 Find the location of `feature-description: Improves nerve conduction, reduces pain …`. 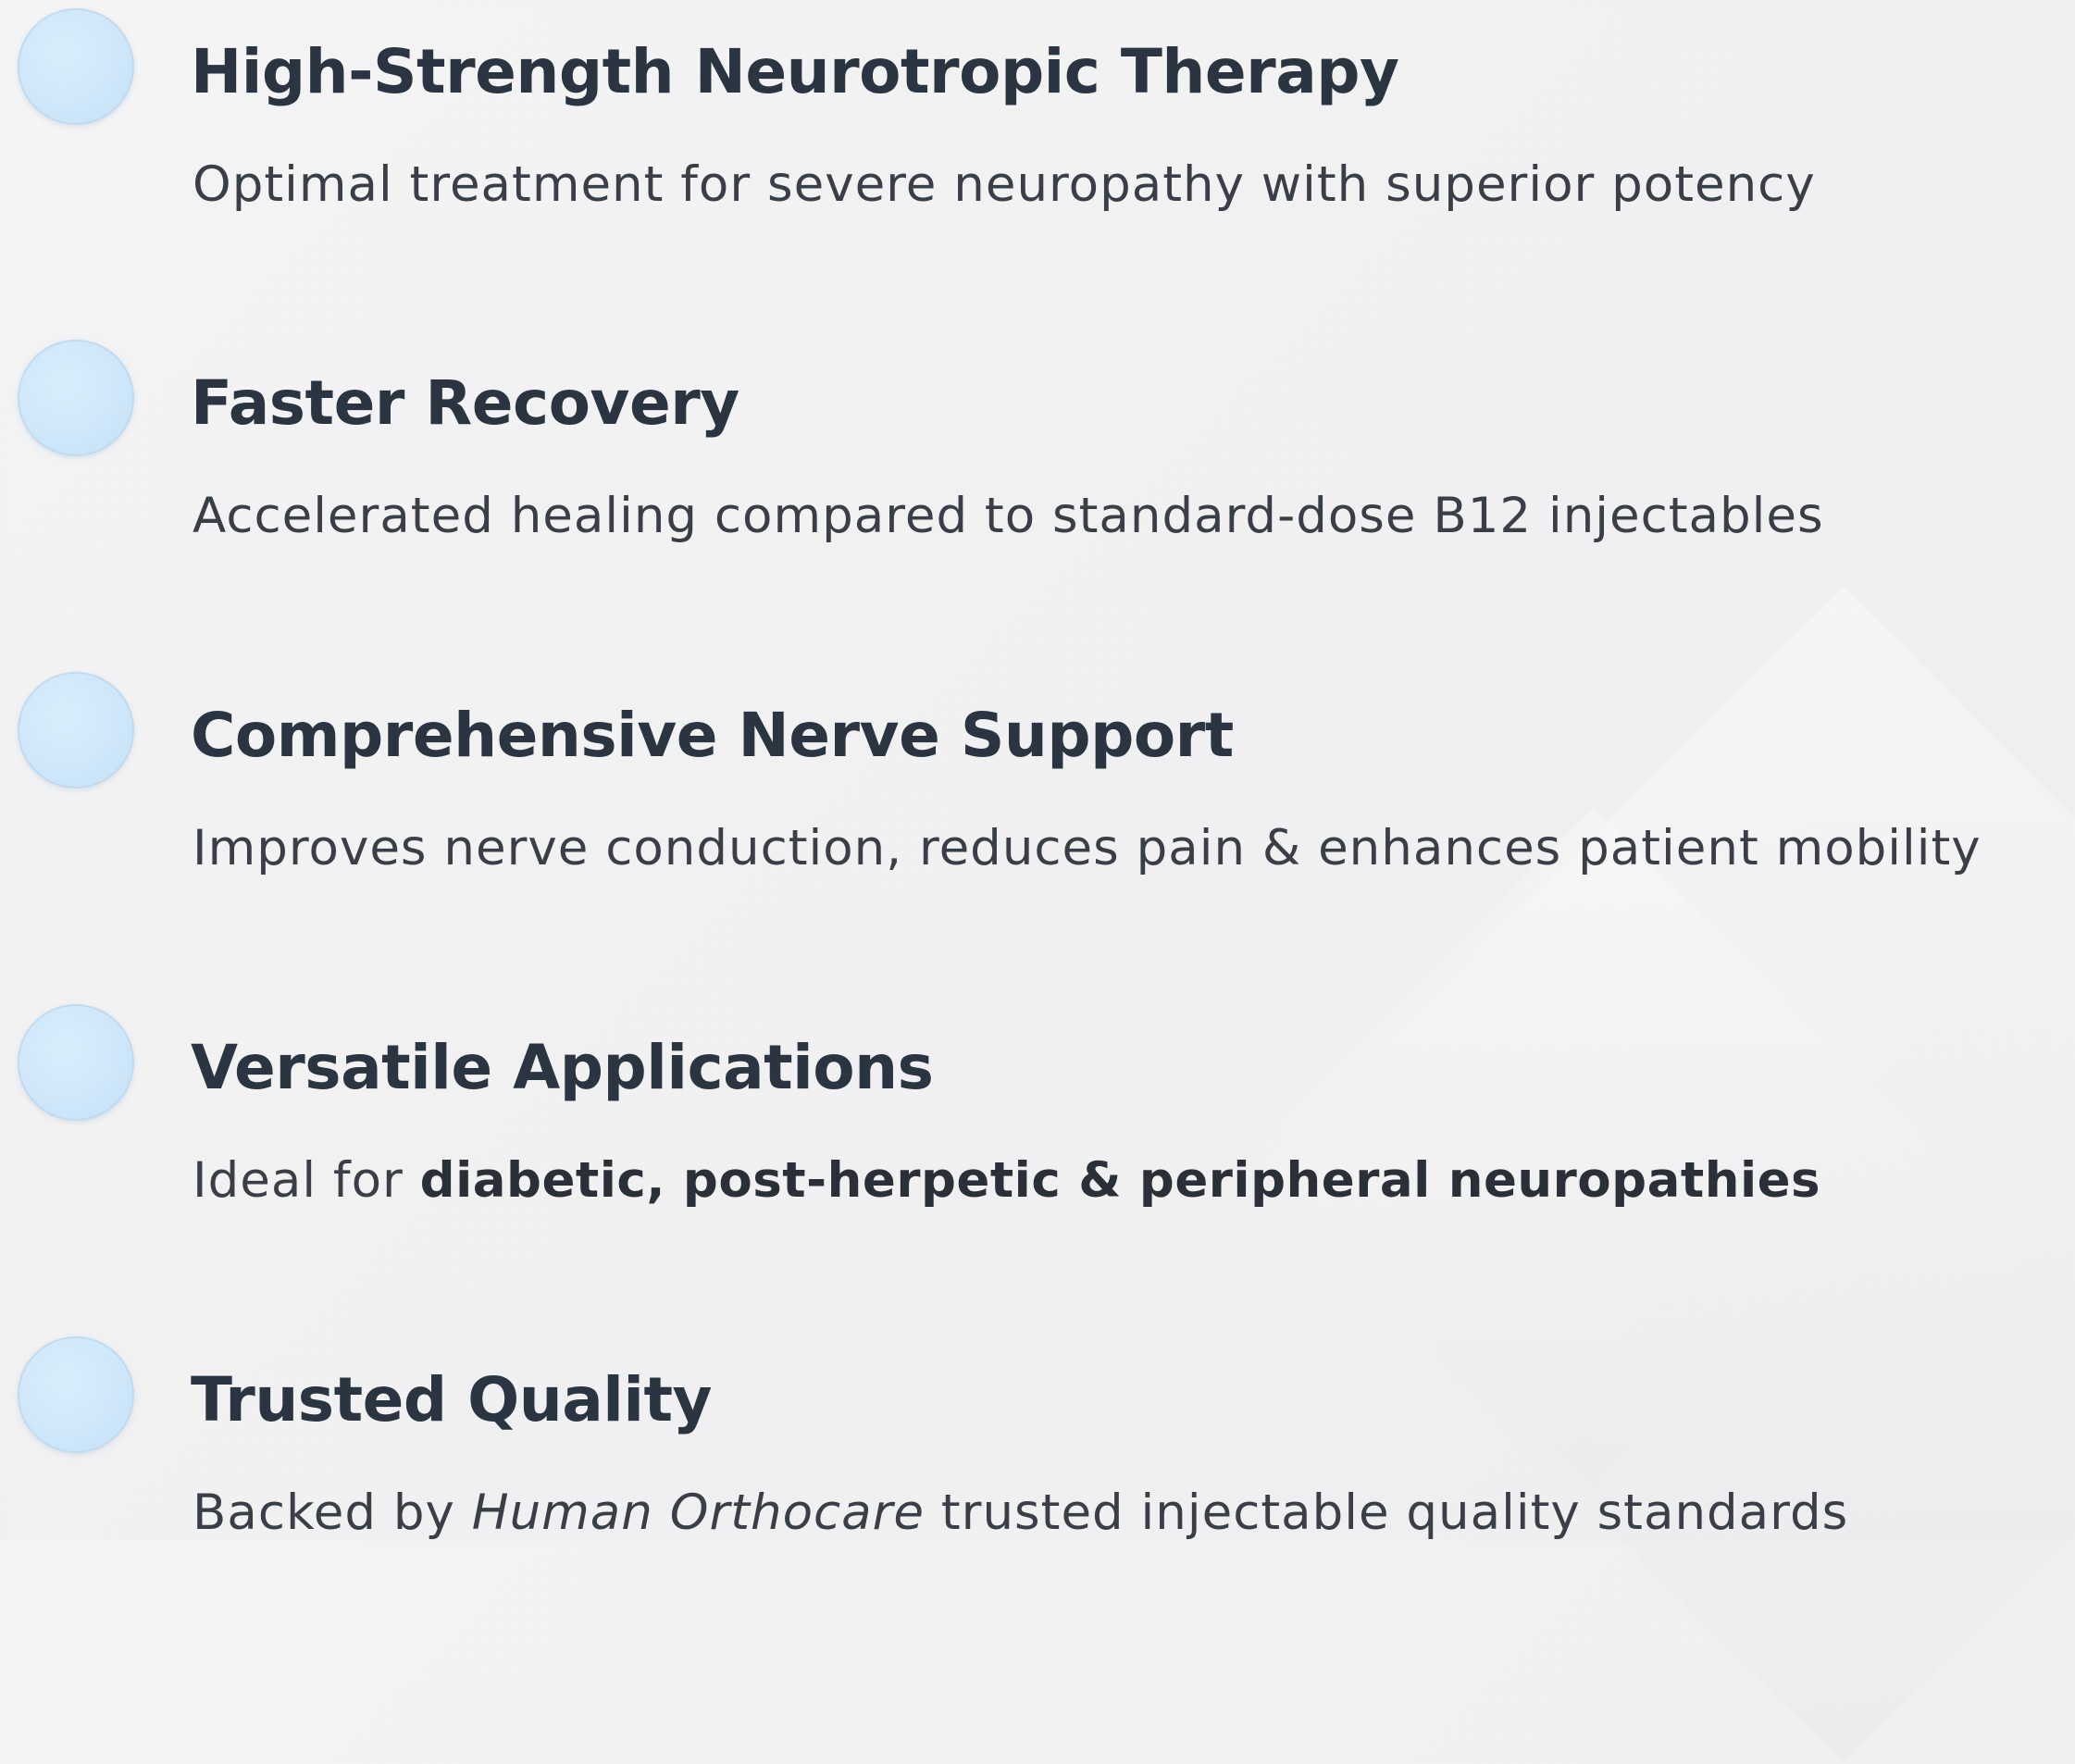

feature-description: Improves nerve conduction, reduces pain … is located at coordinates (1087, 848).